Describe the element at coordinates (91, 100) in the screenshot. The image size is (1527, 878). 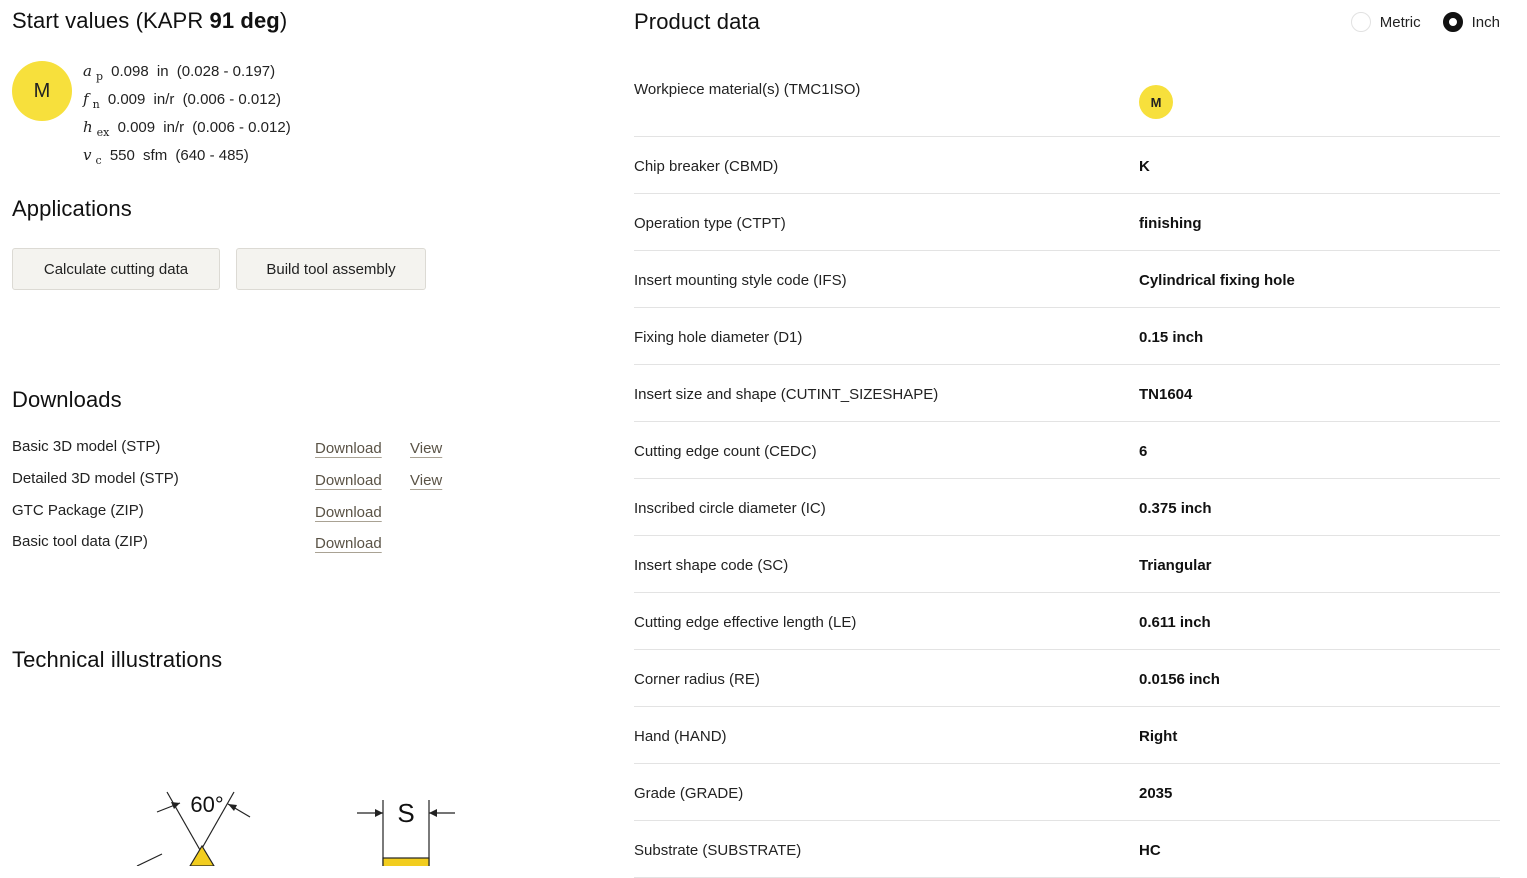
I see `symbol-fn: fn` at that location.